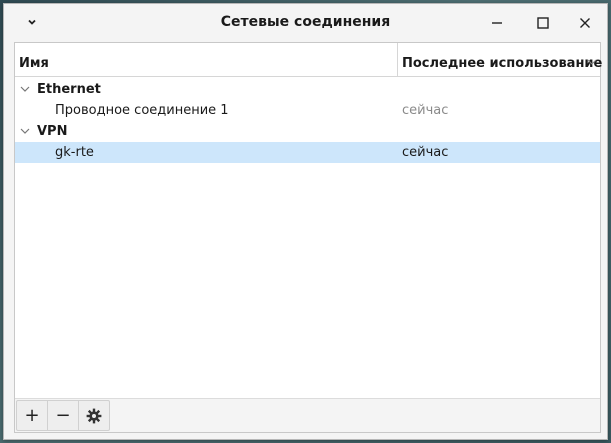  I want to click on list-toolbar: + −, so click(307, 415).